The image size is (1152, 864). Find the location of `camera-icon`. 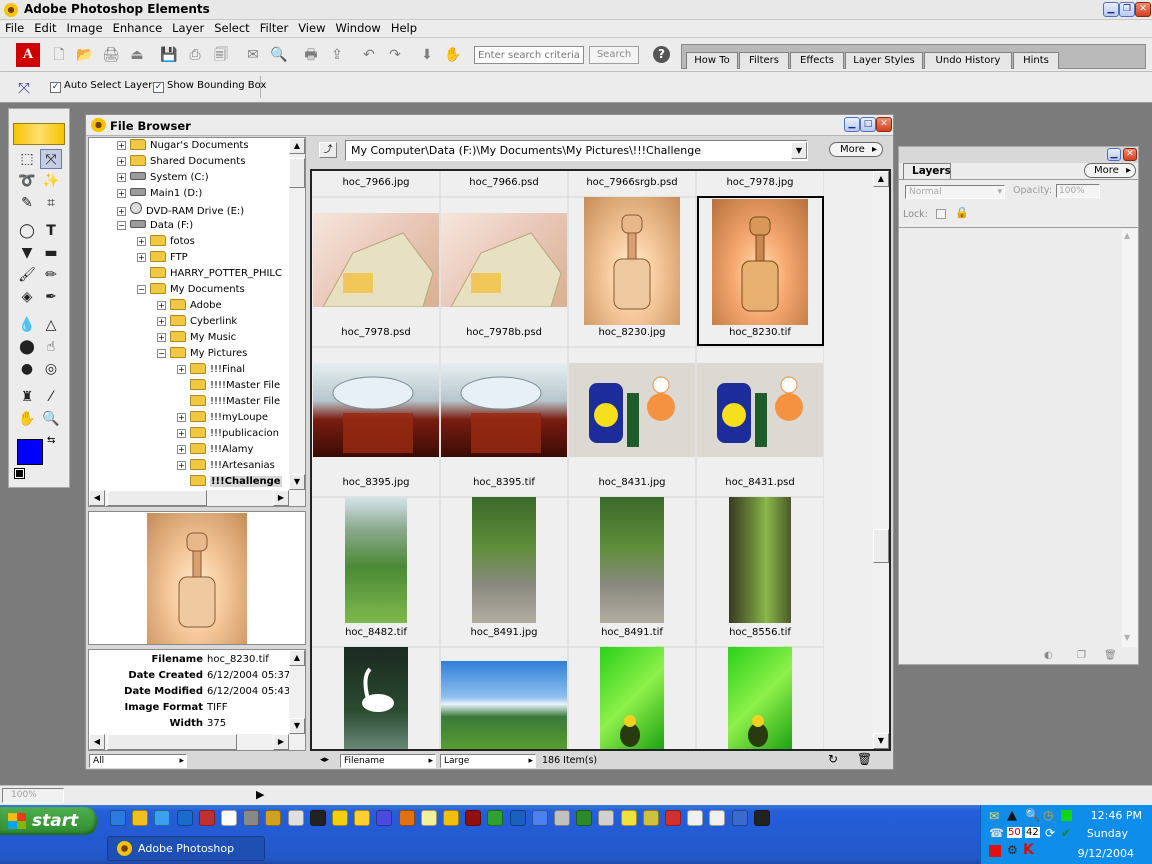

camera-icon is located at coordinates (584, 818).